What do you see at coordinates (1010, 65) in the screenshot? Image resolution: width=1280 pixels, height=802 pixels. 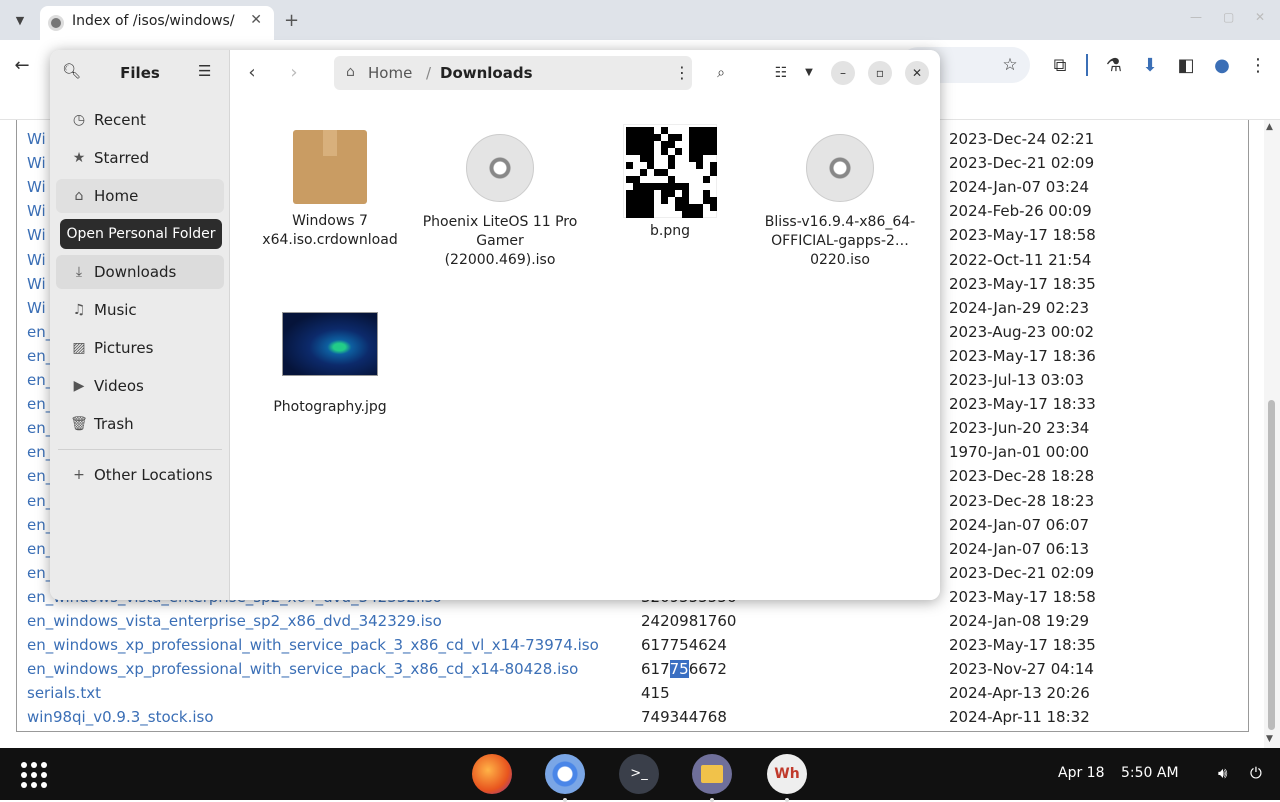 I see `bookmark-star-icon: ☆` at bounding box center [1010, 65].